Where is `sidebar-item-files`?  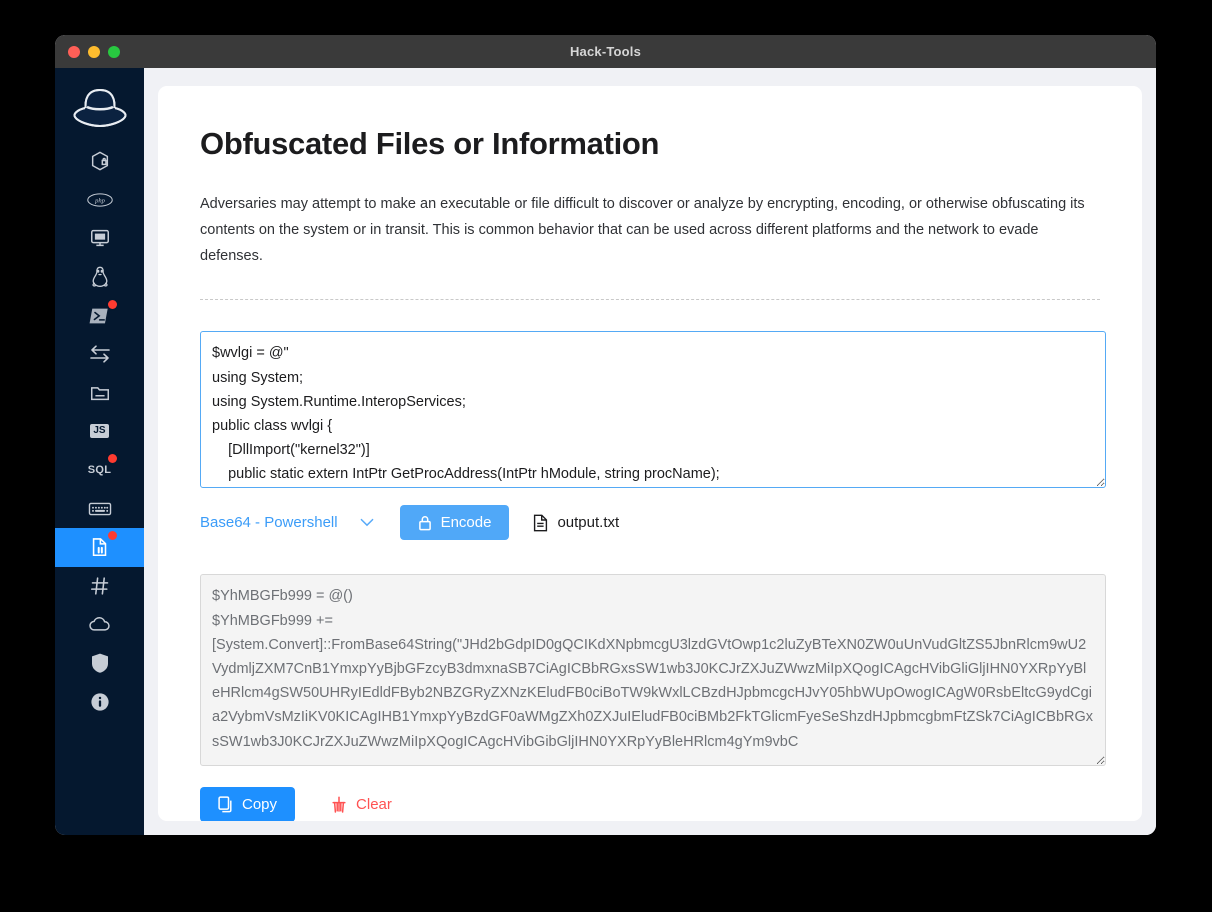 sidebar-item-files is located at coordinates (99, 393).